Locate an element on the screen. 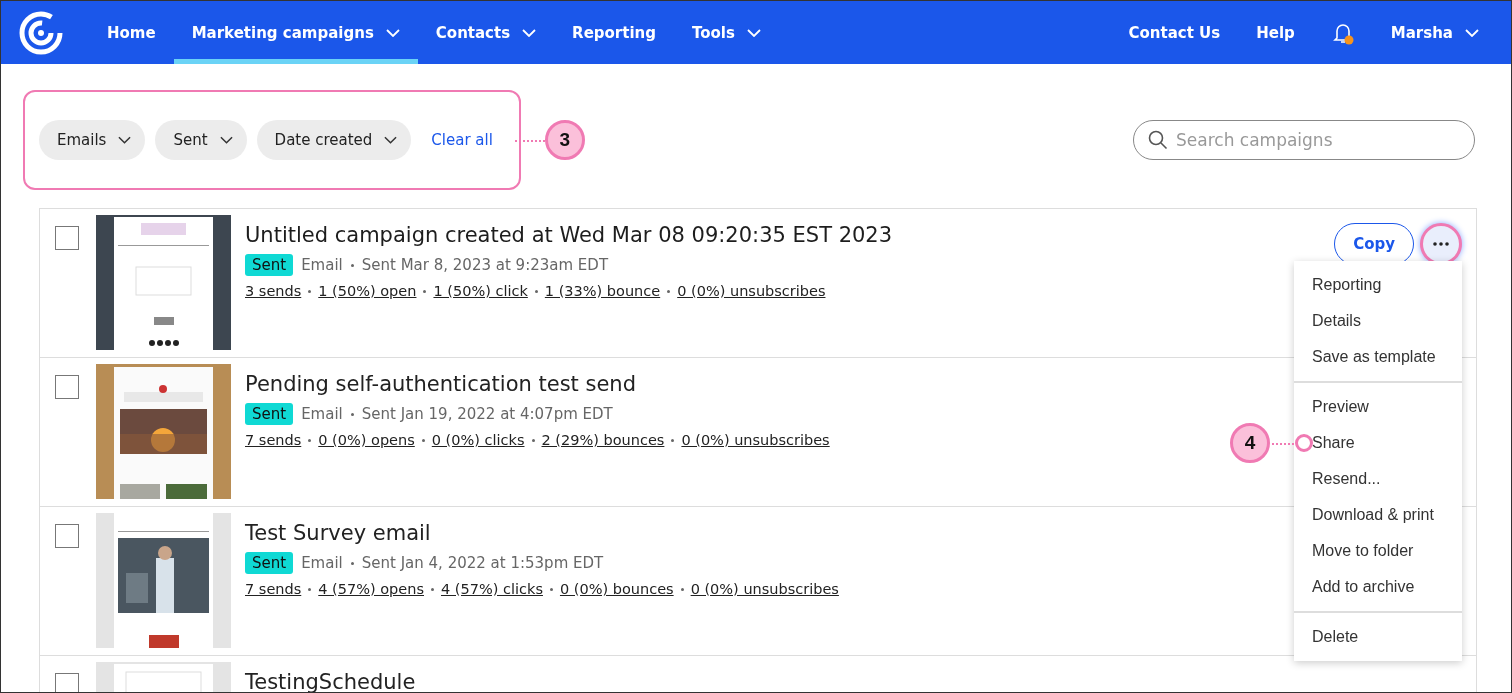 This screenshot has height=693, width=1512. filter-dropdown: Emails is located at coordinates (92, 140).